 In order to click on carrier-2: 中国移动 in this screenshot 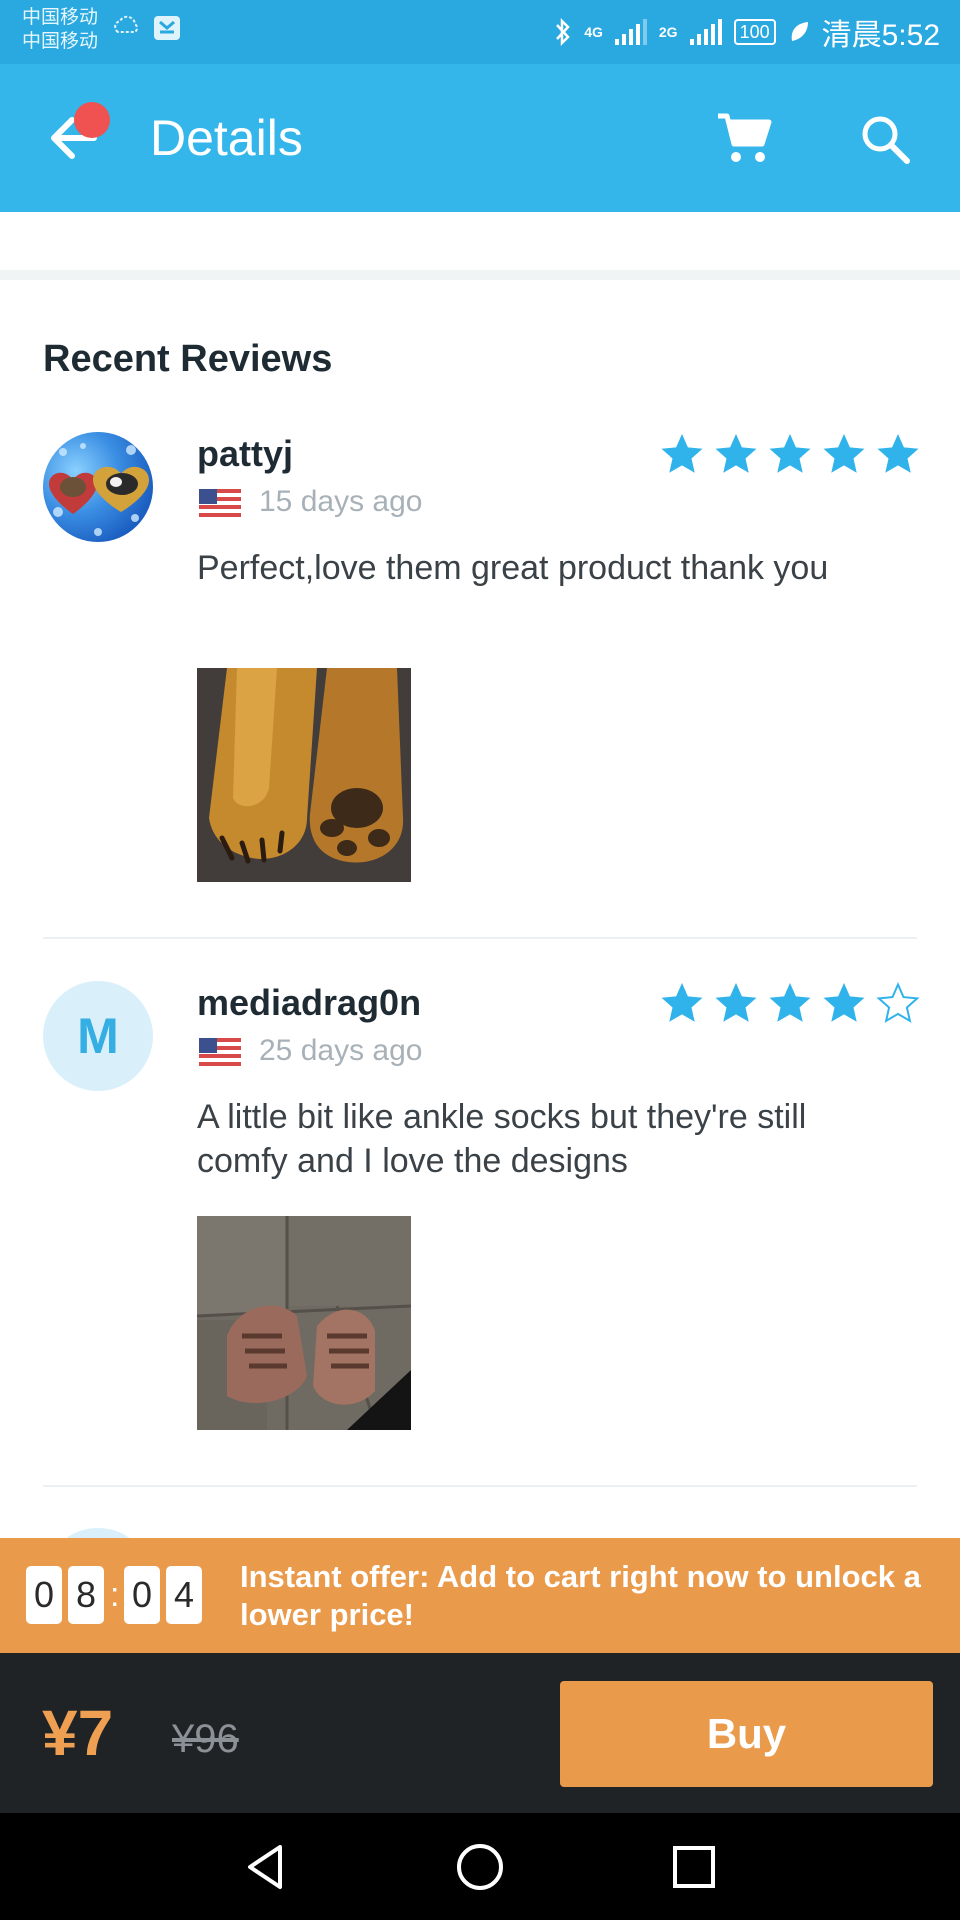, I will do `click(60, 41)`.